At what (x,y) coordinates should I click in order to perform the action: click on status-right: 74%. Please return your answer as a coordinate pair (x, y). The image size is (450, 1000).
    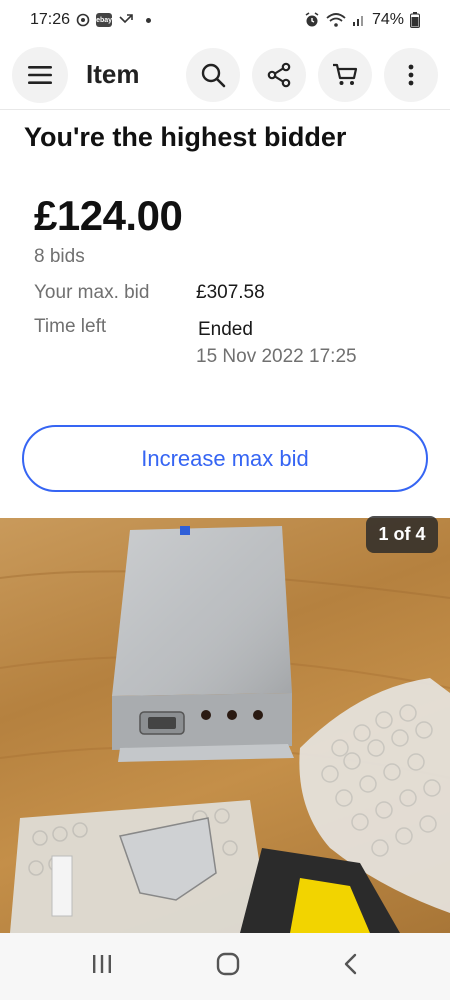
    Looking at the image, I should click on (362, 20).